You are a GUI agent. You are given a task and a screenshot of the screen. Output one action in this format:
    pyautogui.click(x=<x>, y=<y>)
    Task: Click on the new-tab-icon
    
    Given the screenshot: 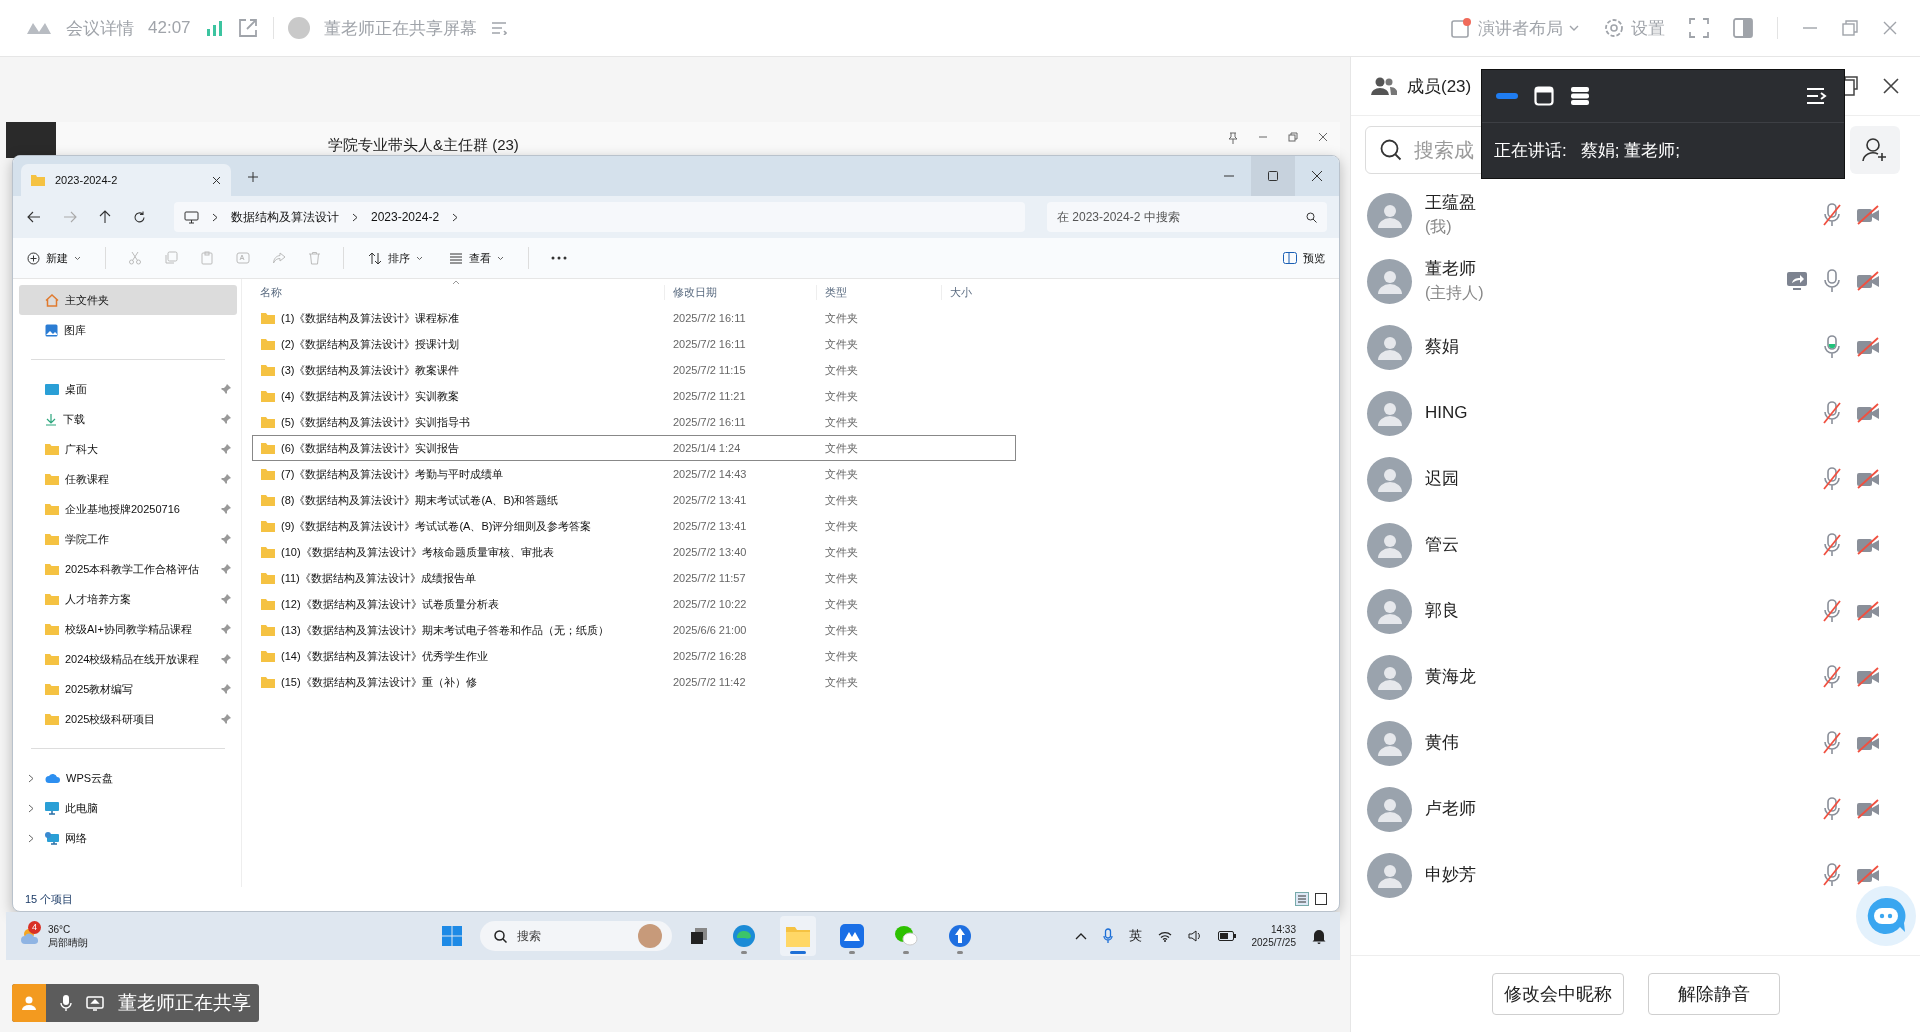 What is the action you would take?
    pyautogui.click(x=253, y=177)
    